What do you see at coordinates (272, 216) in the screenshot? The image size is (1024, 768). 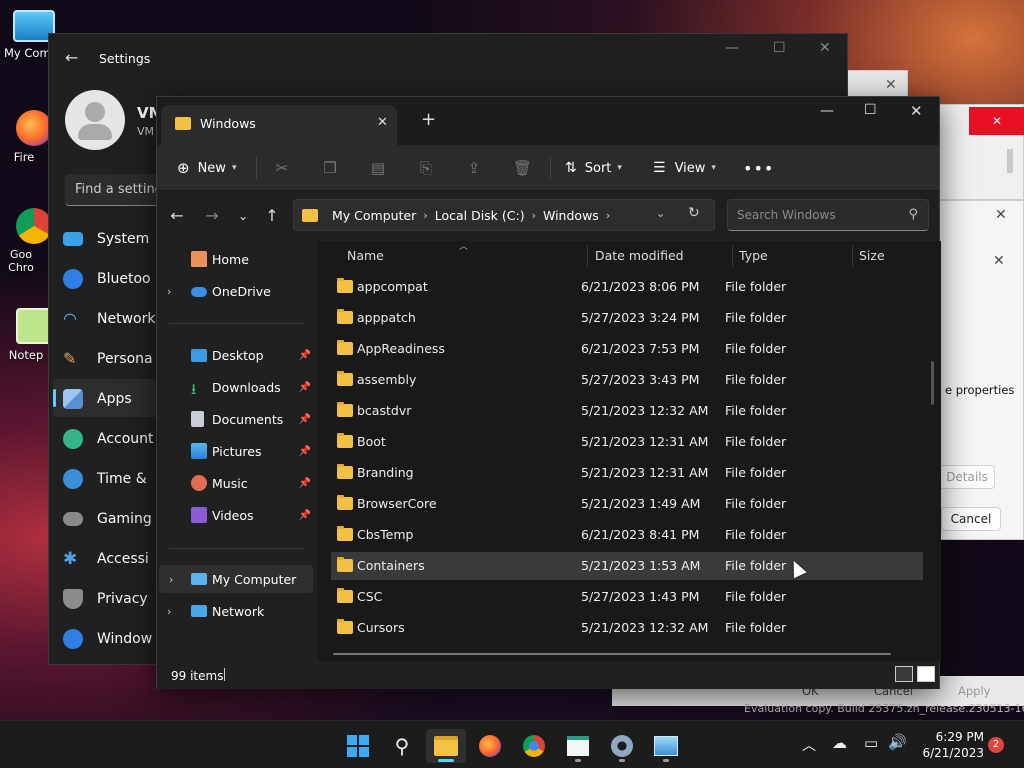 I see `up-arrow-icon: ↑` at bounding box center [272, 216].